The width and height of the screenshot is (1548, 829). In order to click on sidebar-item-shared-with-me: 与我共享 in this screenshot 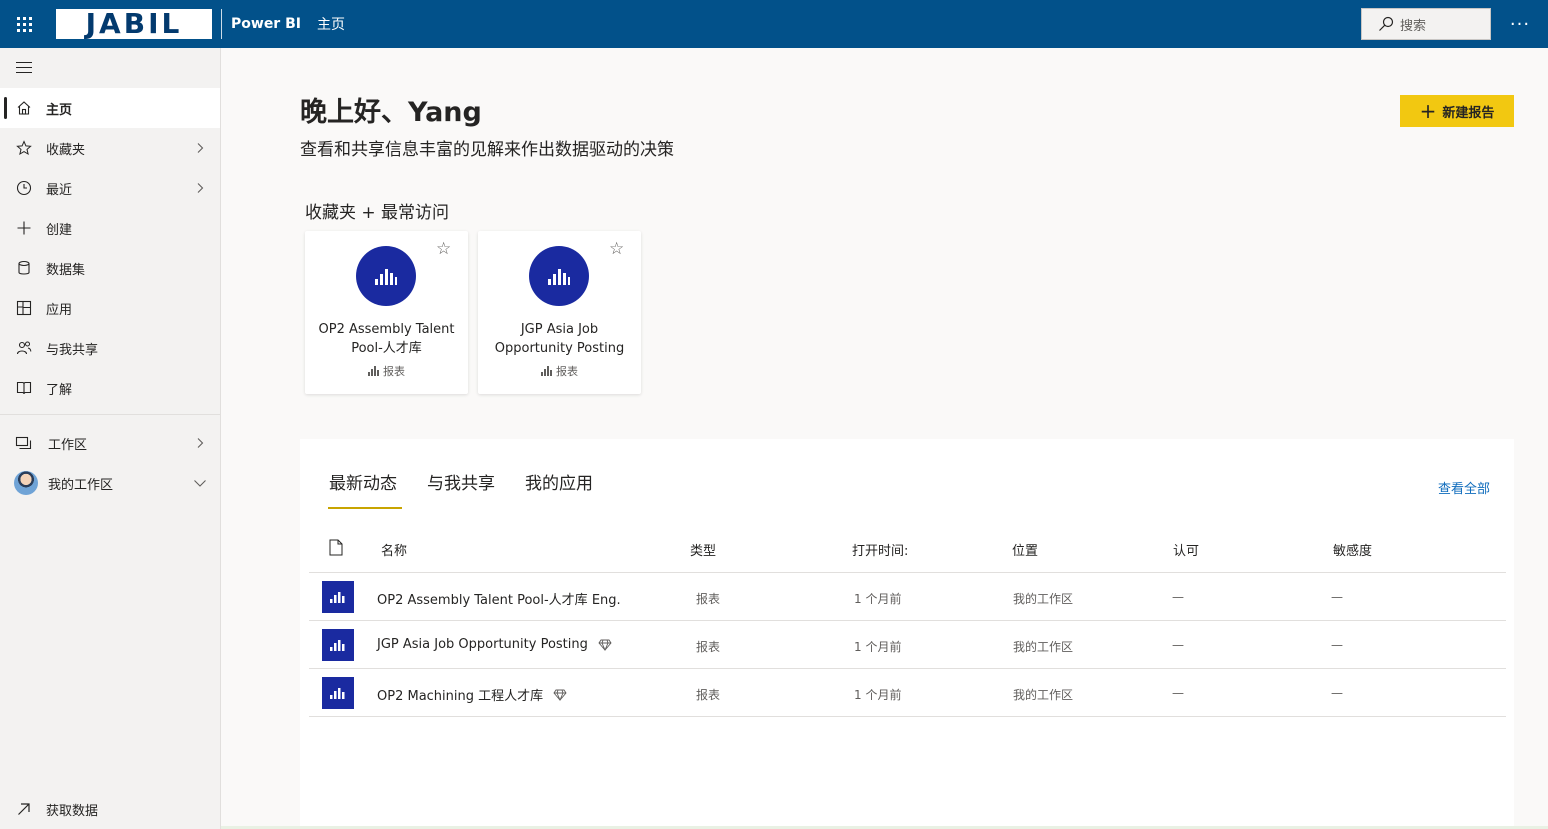, I will do `click(110, 348)`.